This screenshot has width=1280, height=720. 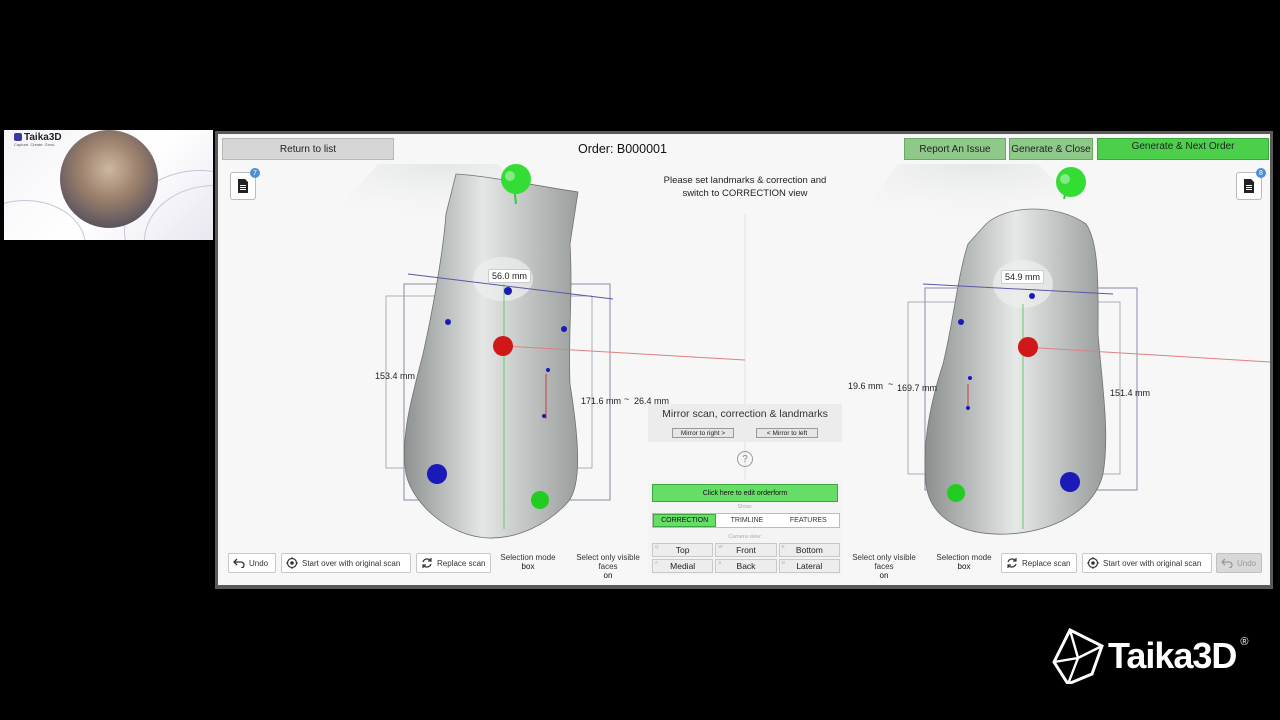 I want to click on right-replace-scan-button: Replace scan, so click(x=1039, y=563).